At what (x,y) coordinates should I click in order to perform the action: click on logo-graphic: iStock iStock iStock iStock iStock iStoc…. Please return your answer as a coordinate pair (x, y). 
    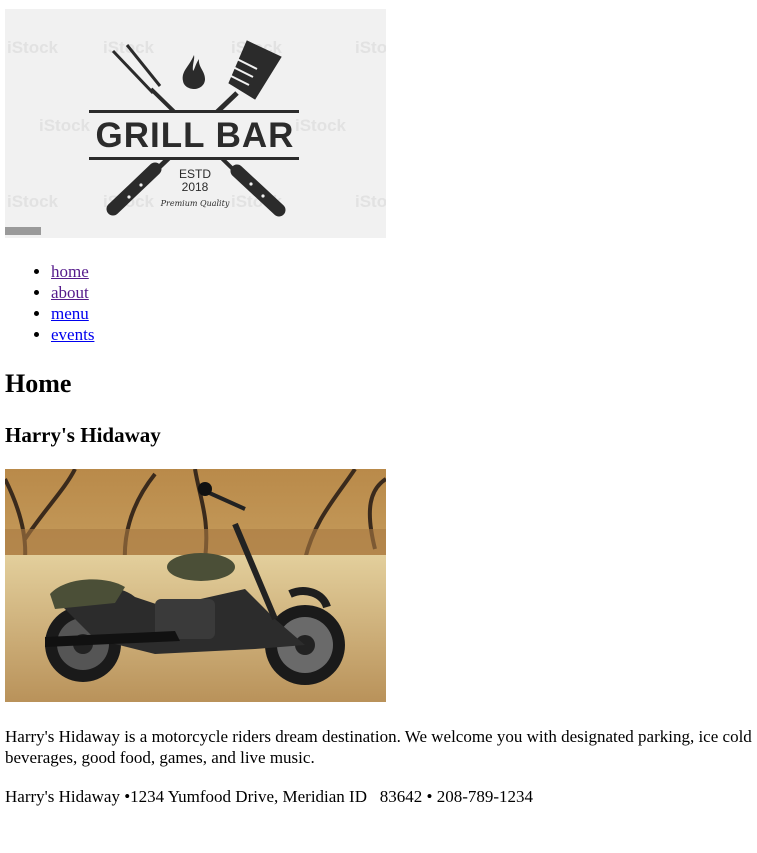
    Looking at the image, I should click on (195, 136).